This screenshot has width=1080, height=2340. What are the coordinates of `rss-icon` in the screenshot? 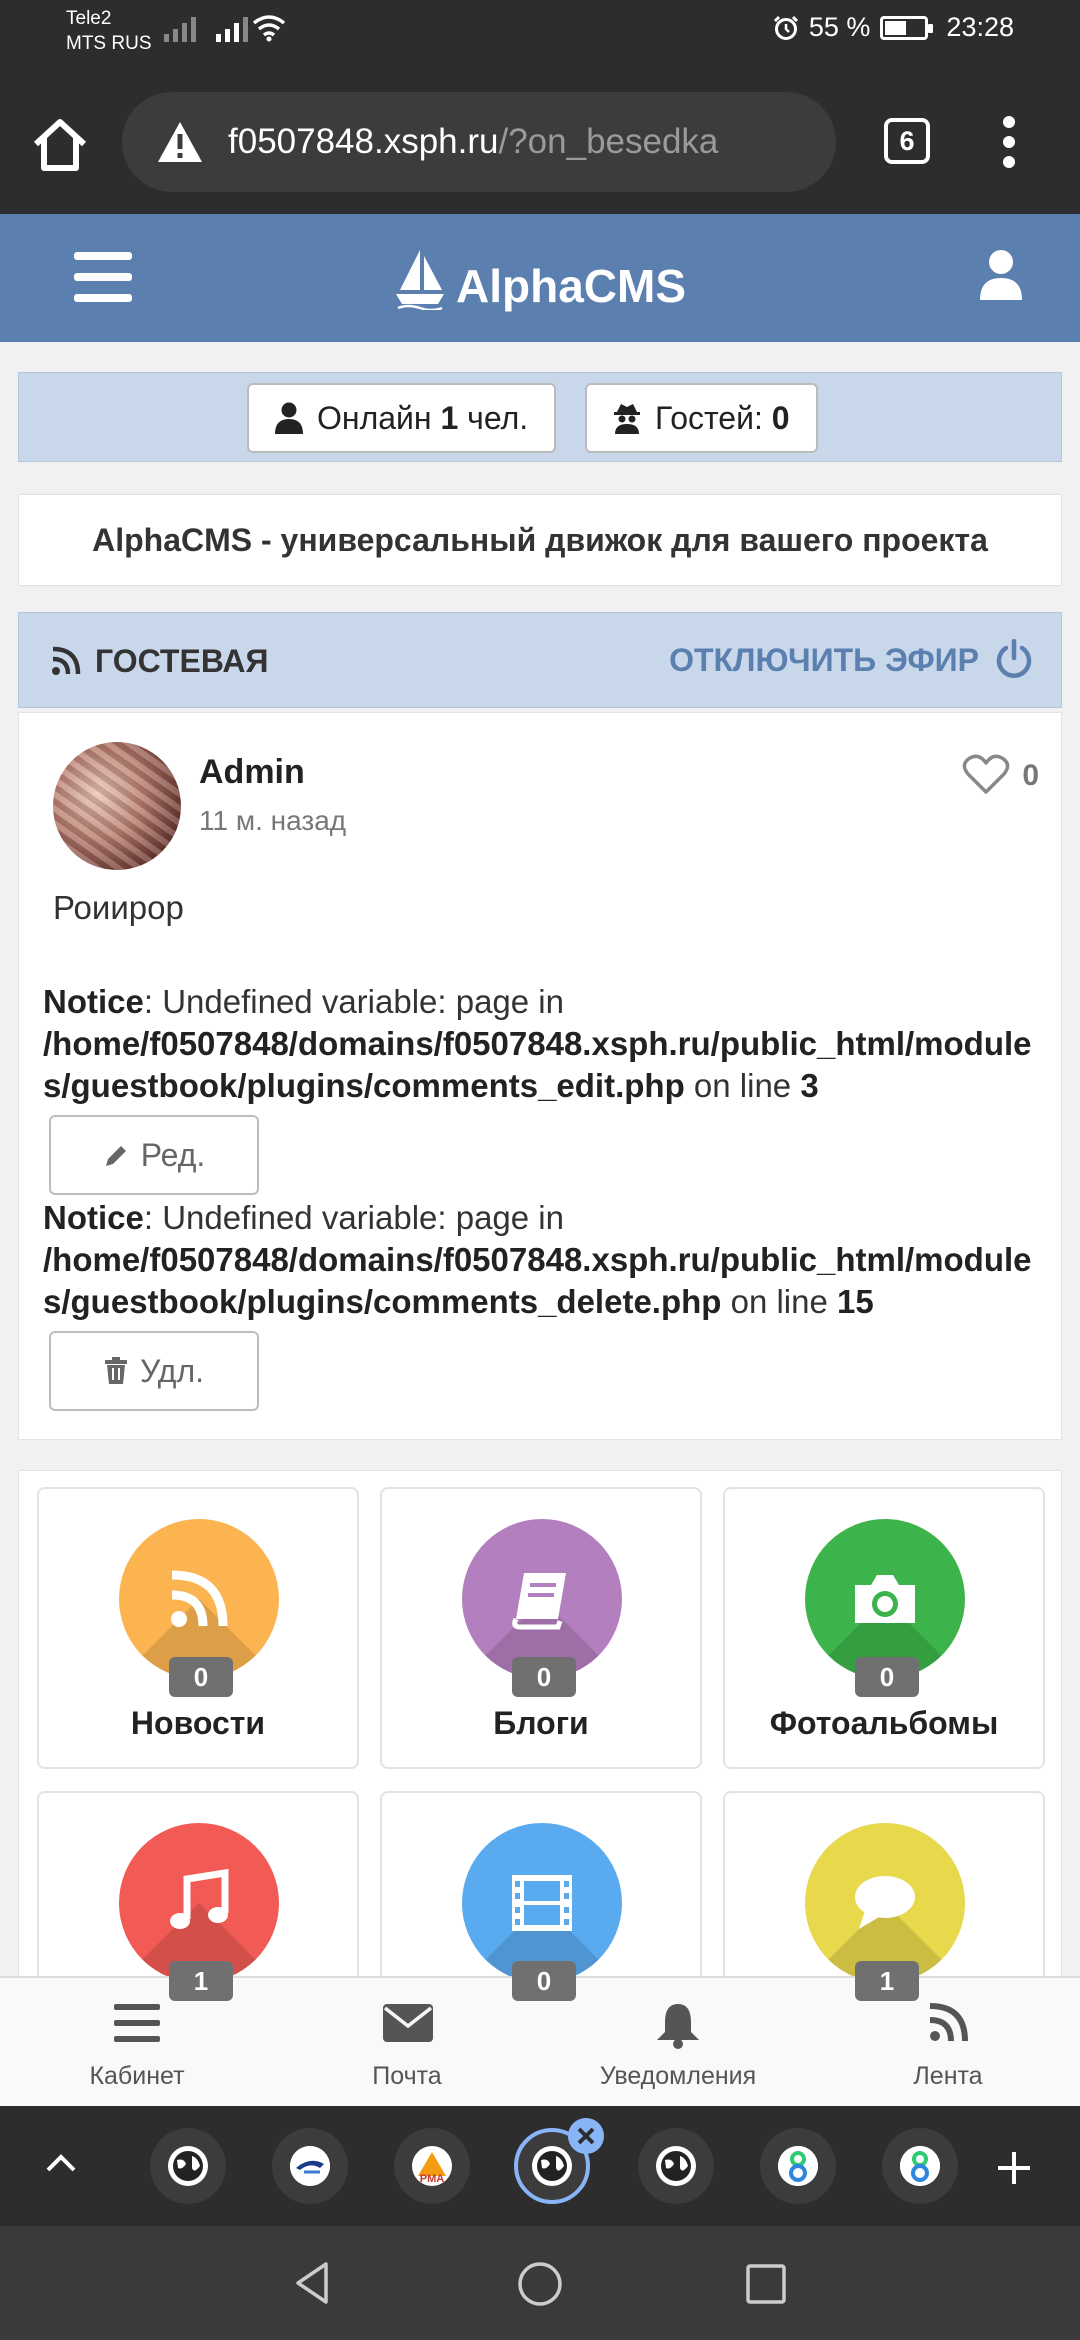 It's located at (199, 1598).